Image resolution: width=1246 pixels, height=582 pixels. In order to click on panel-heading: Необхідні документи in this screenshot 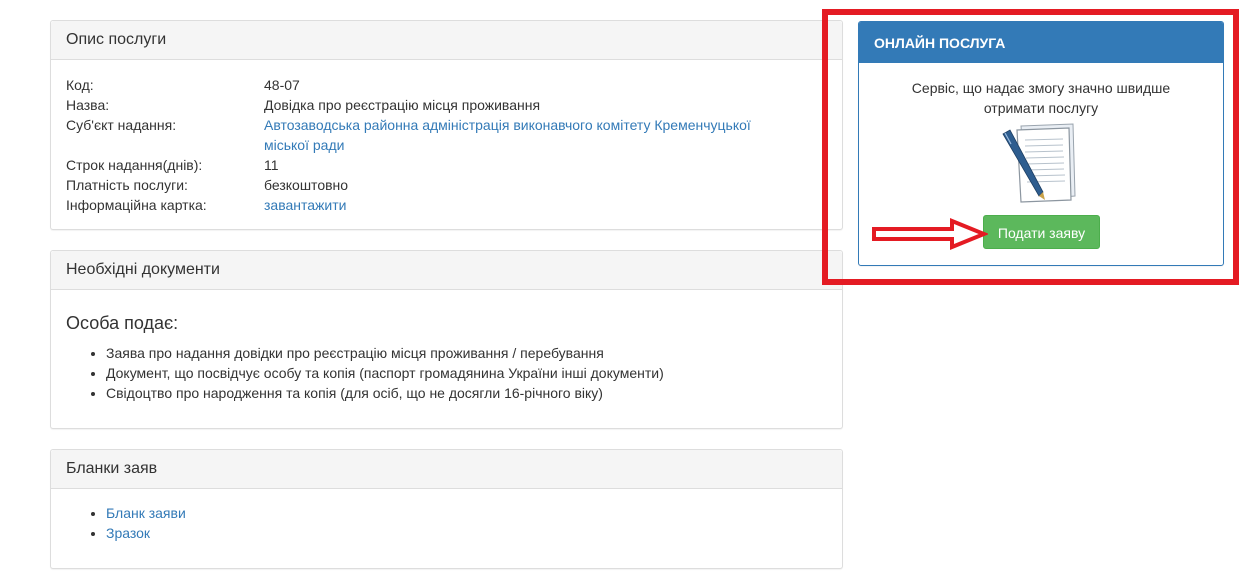, I will do `click(446, 270)`.